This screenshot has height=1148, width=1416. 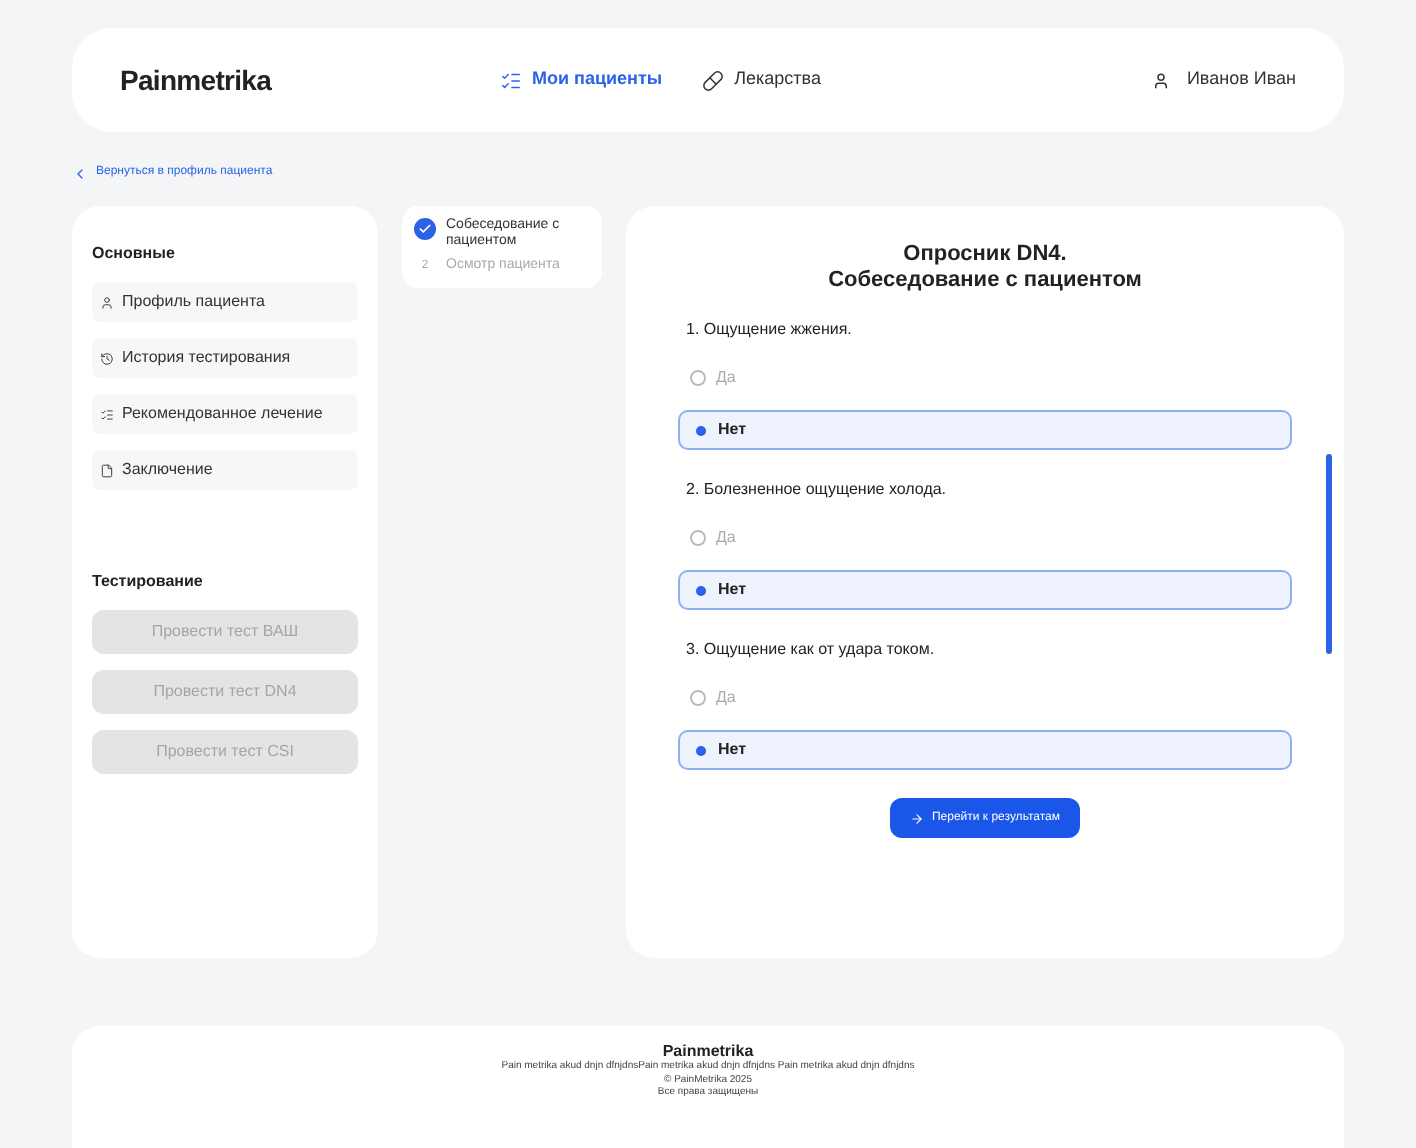 What do you see at coordinates (817, 490) in the screenshot?
I see `question-text: 2. Болезненное ощущение холода.` at bounding box center [817, 490].